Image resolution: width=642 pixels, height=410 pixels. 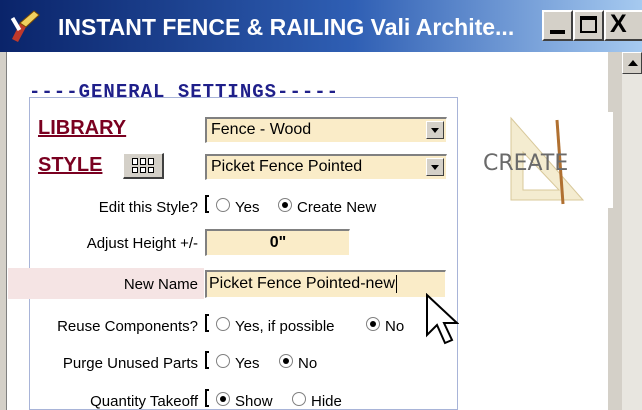 I want to click on maximize-icon, so click(x=588, y=24).